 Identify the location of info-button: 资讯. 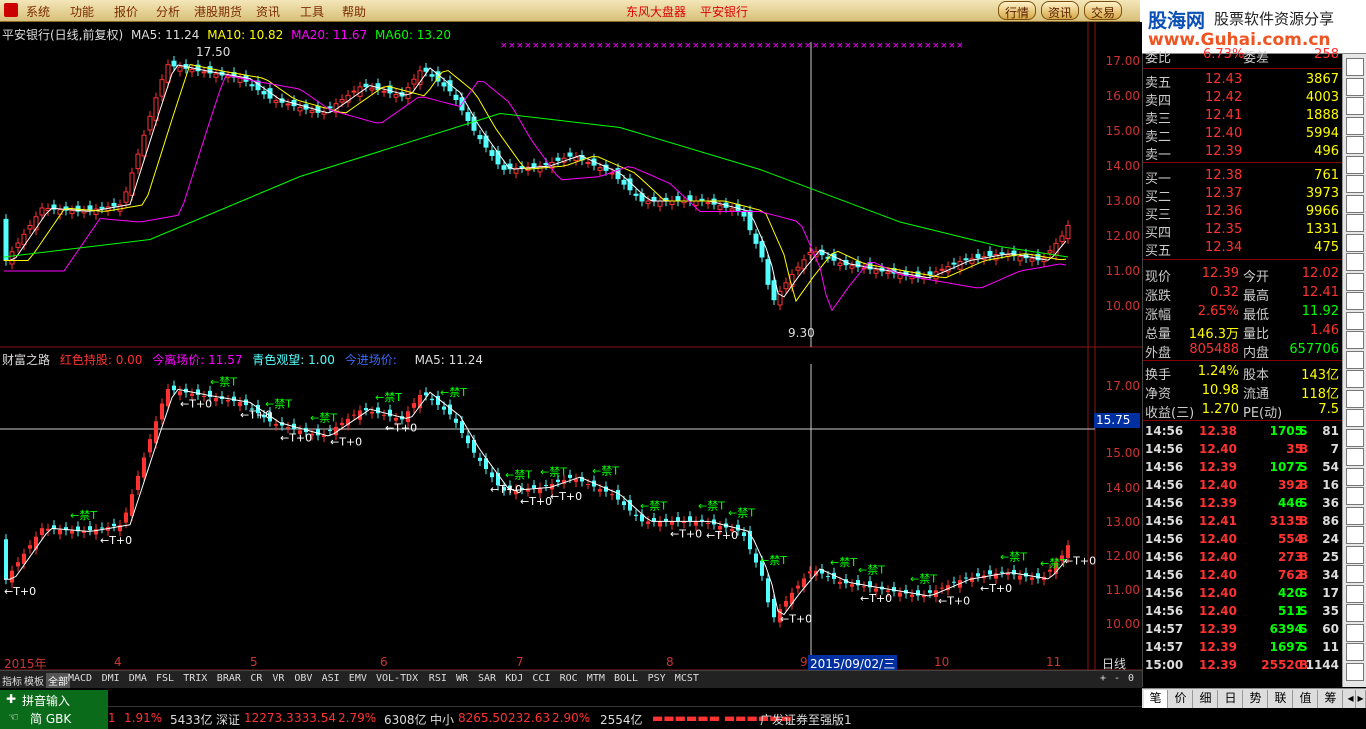
(1060, 10).